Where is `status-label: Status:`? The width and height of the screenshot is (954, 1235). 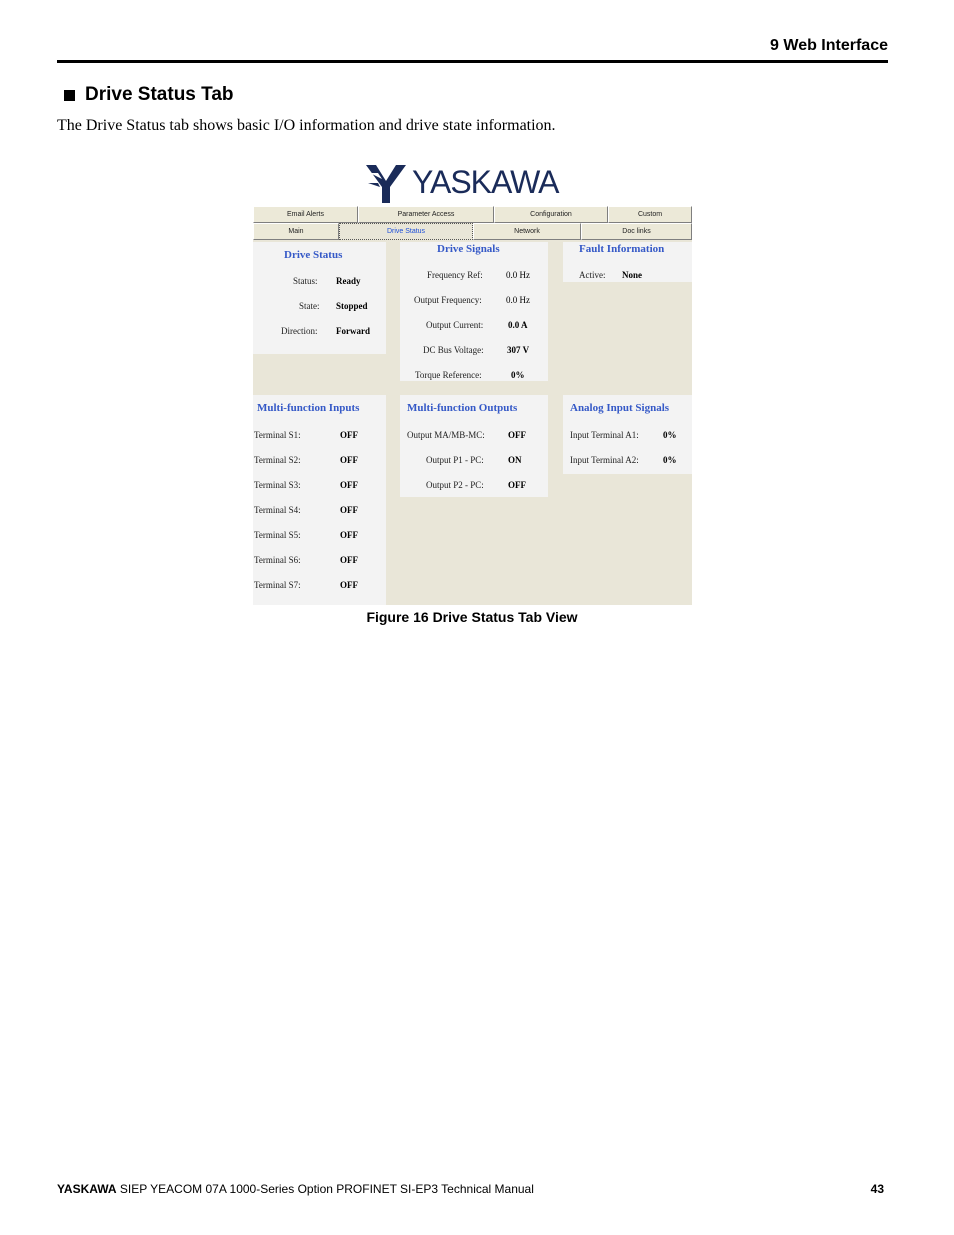 status-label: Status: is located at coordinates (305, 281).